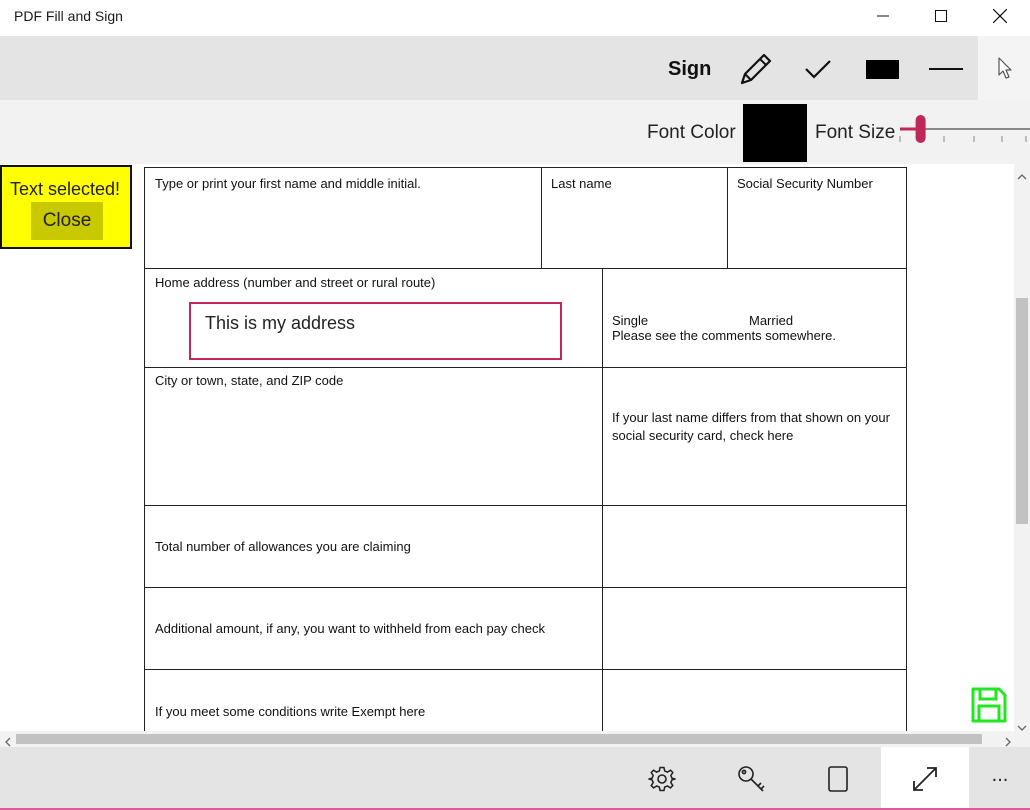 Image resolution: width=1030 pixels, height=810 pixels. I want to click on city-label: City or town, state, and ZIP code, so click(249, 380).